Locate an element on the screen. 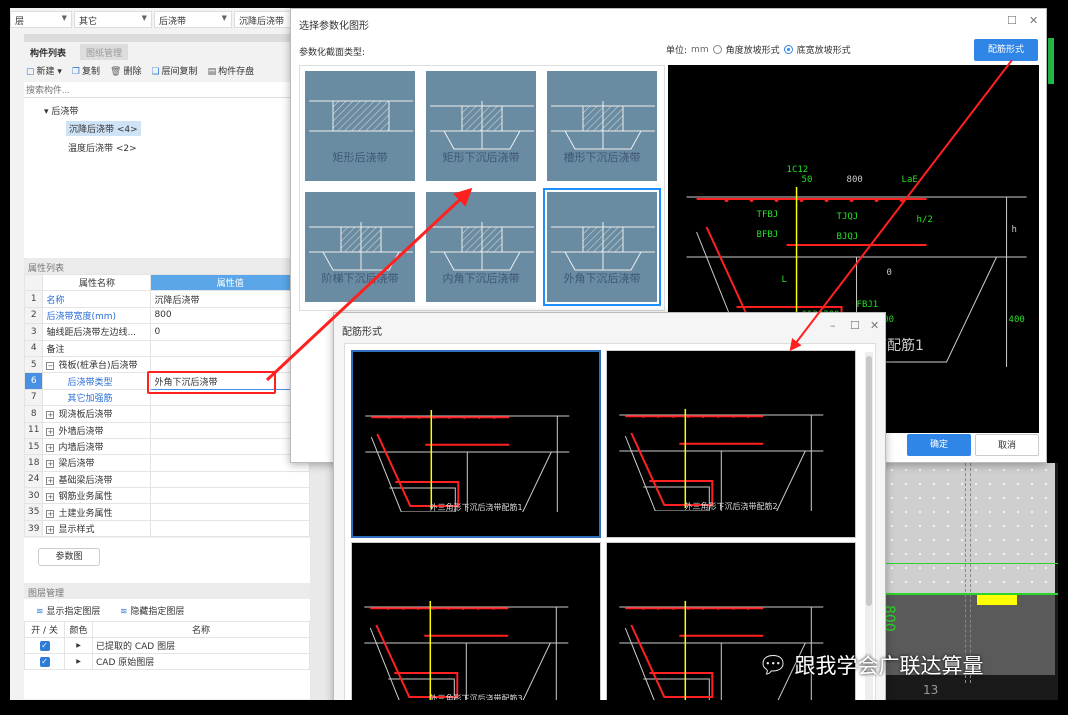 This screenshot has height=715, width=1068. shape-thumbnail-icon is located at coordinates (482, 246).